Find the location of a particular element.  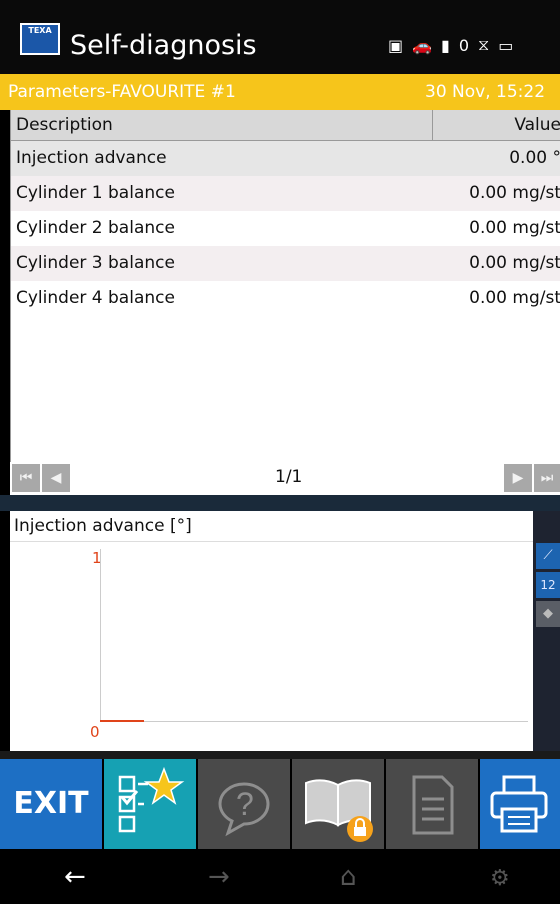

settings-gear-icon: ⚙ is located at coordinates (500, 878).